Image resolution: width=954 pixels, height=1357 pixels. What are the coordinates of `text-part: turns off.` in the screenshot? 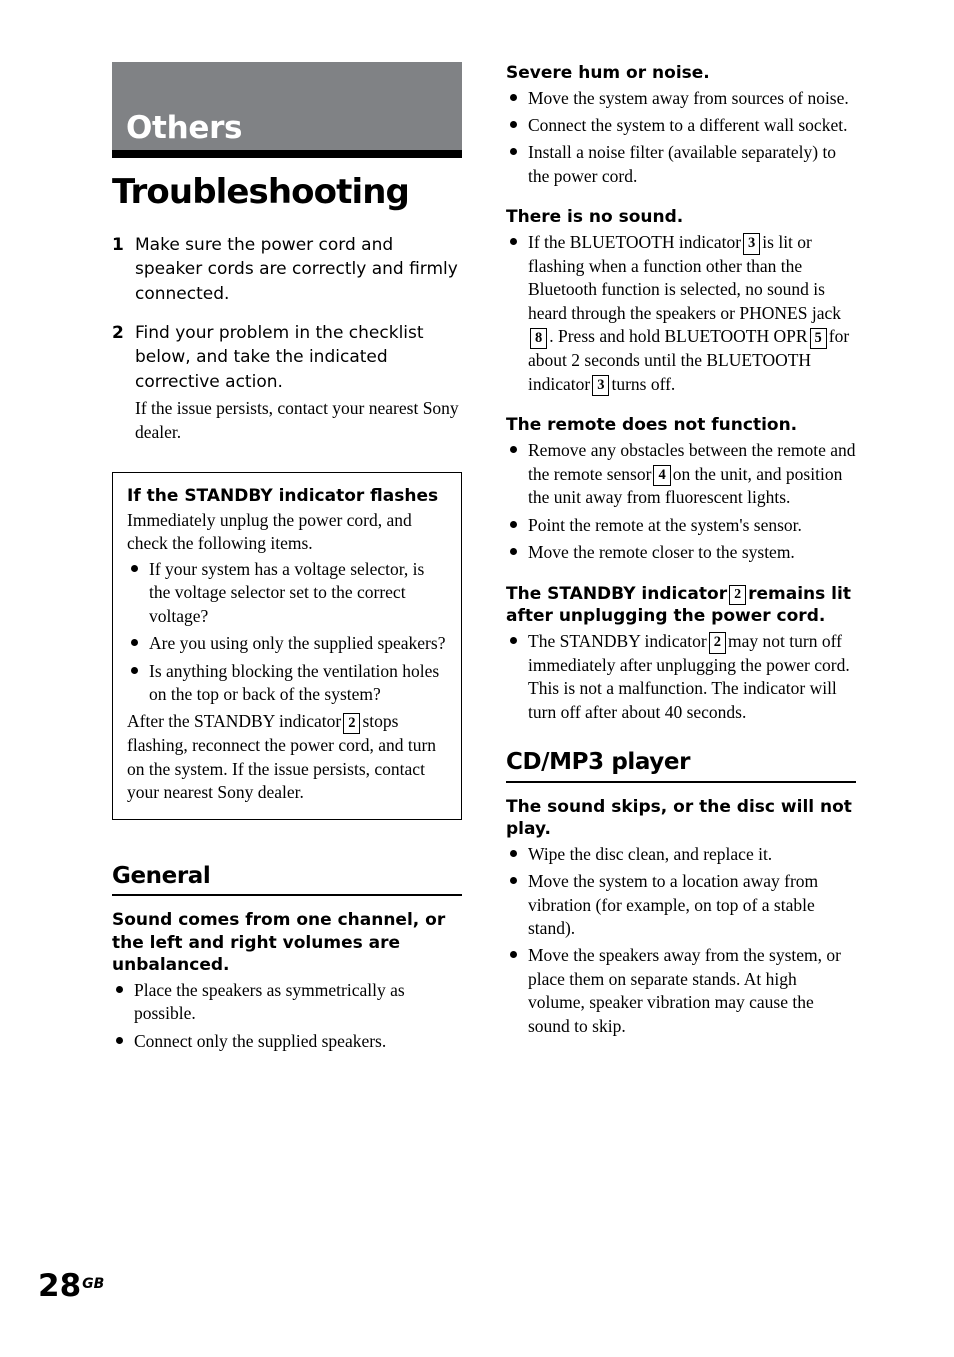 It's located at (643, 383).